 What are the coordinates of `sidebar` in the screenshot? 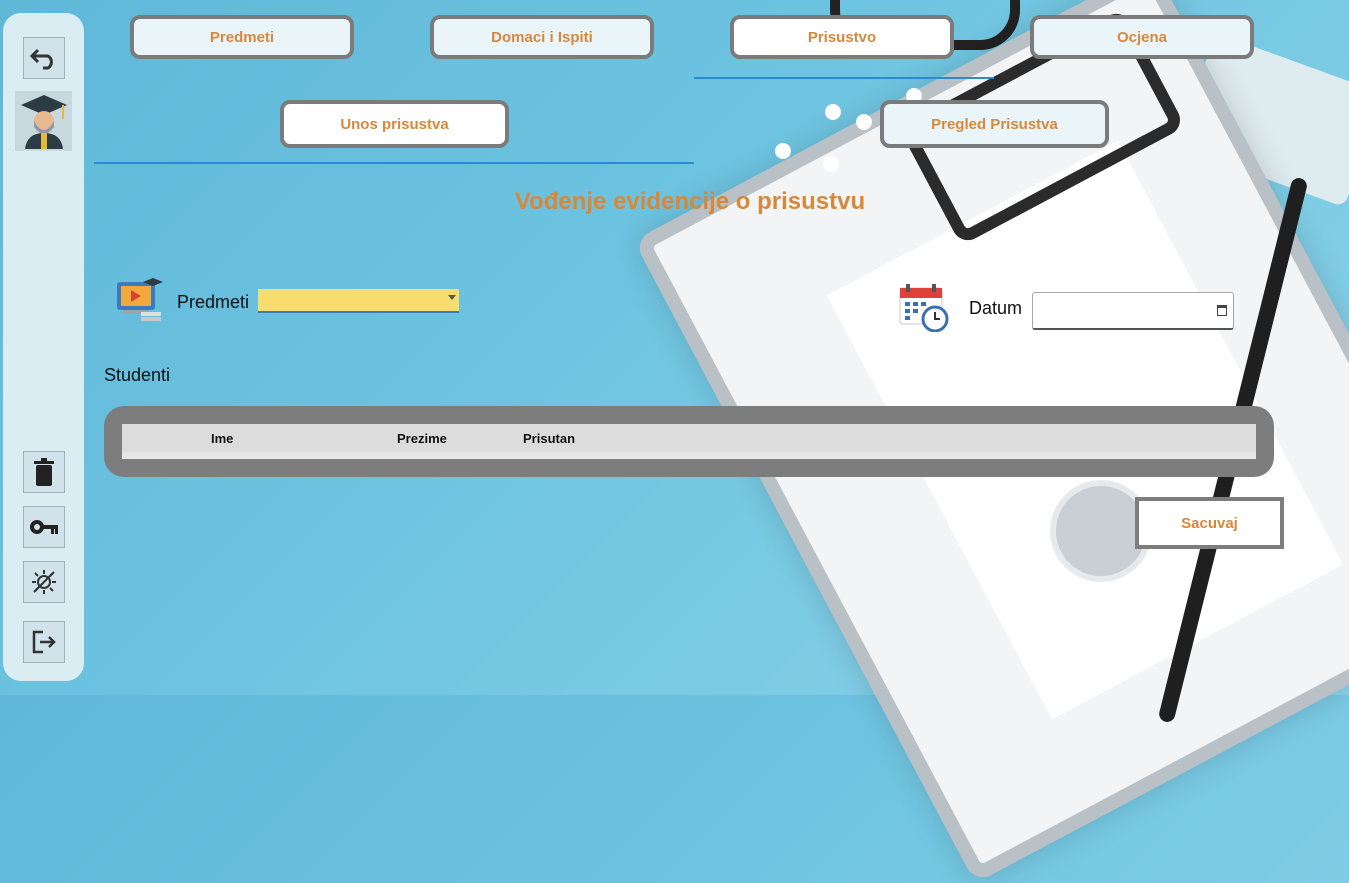 It's located at (43, 347).